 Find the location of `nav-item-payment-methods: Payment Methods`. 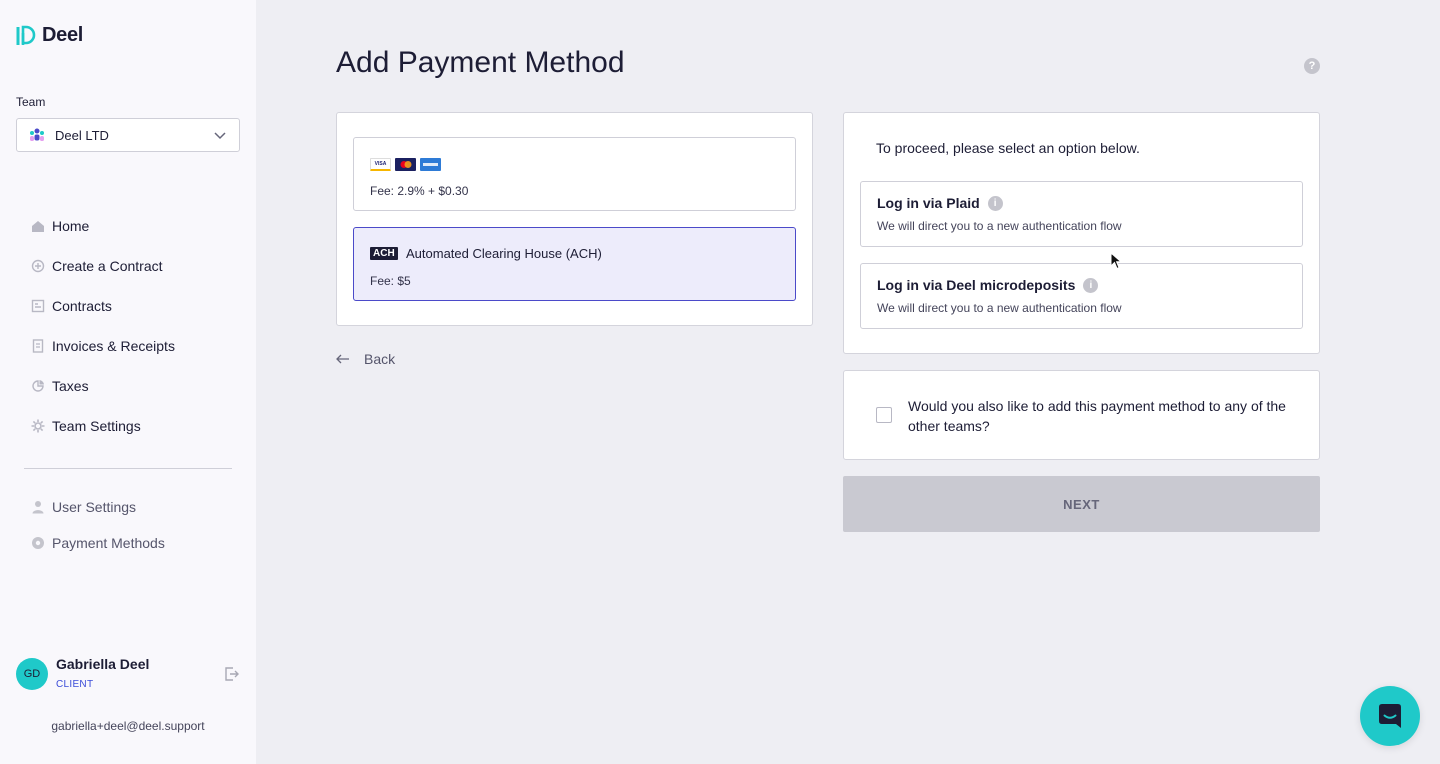

nav-item-payment-methods: Payment Methods is located at coordinates (128, 543).